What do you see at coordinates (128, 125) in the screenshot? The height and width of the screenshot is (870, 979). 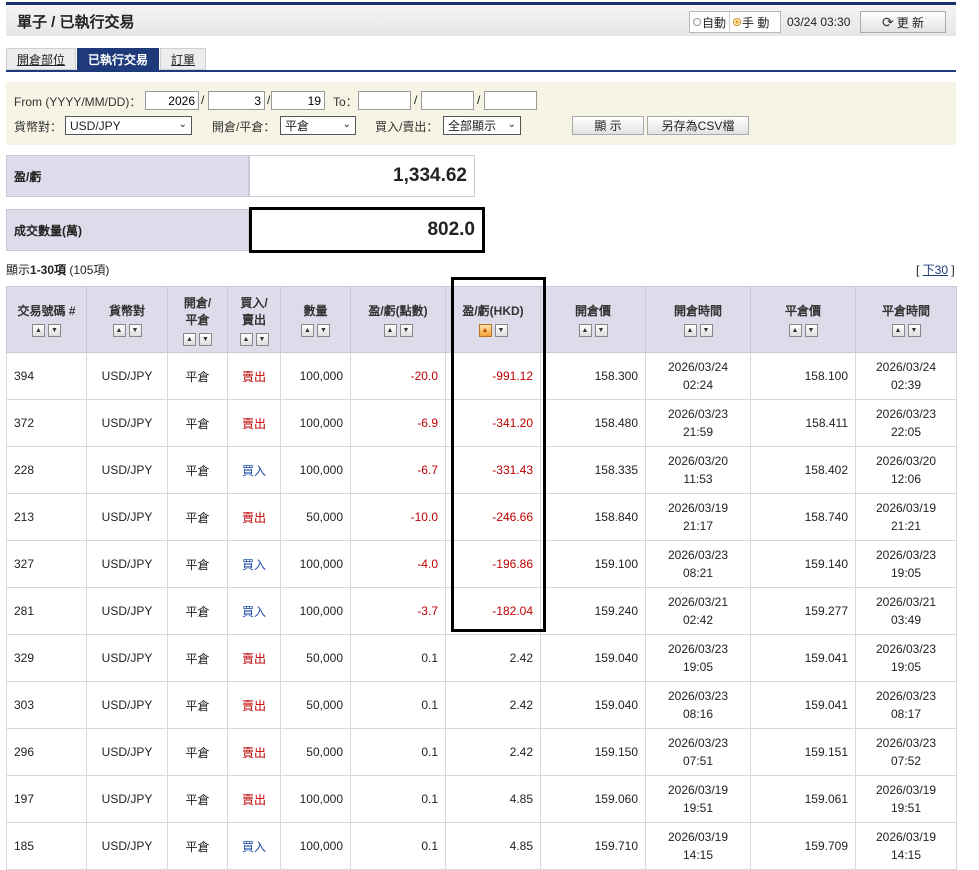 I see `pair-select: USD/JPY ⌄` at bounding box center [128, 125].